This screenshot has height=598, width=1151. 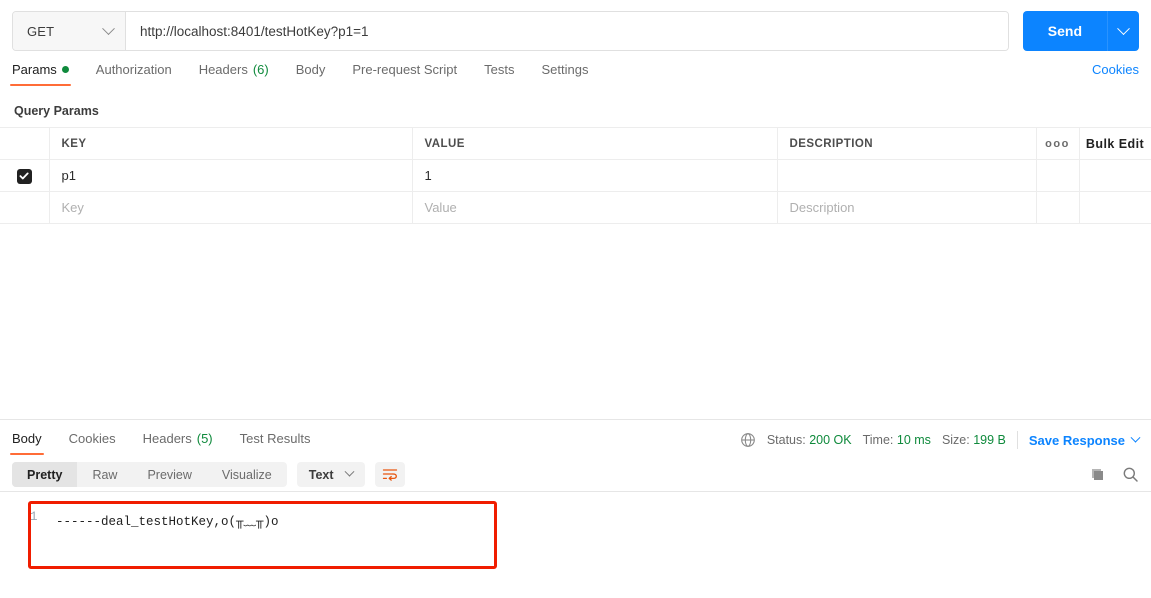 What do you see at coordinates (1115, 144) in the screenshot?
I see `bulk-edit-button: Bulk Edit` at bounding box center [1115, 144].